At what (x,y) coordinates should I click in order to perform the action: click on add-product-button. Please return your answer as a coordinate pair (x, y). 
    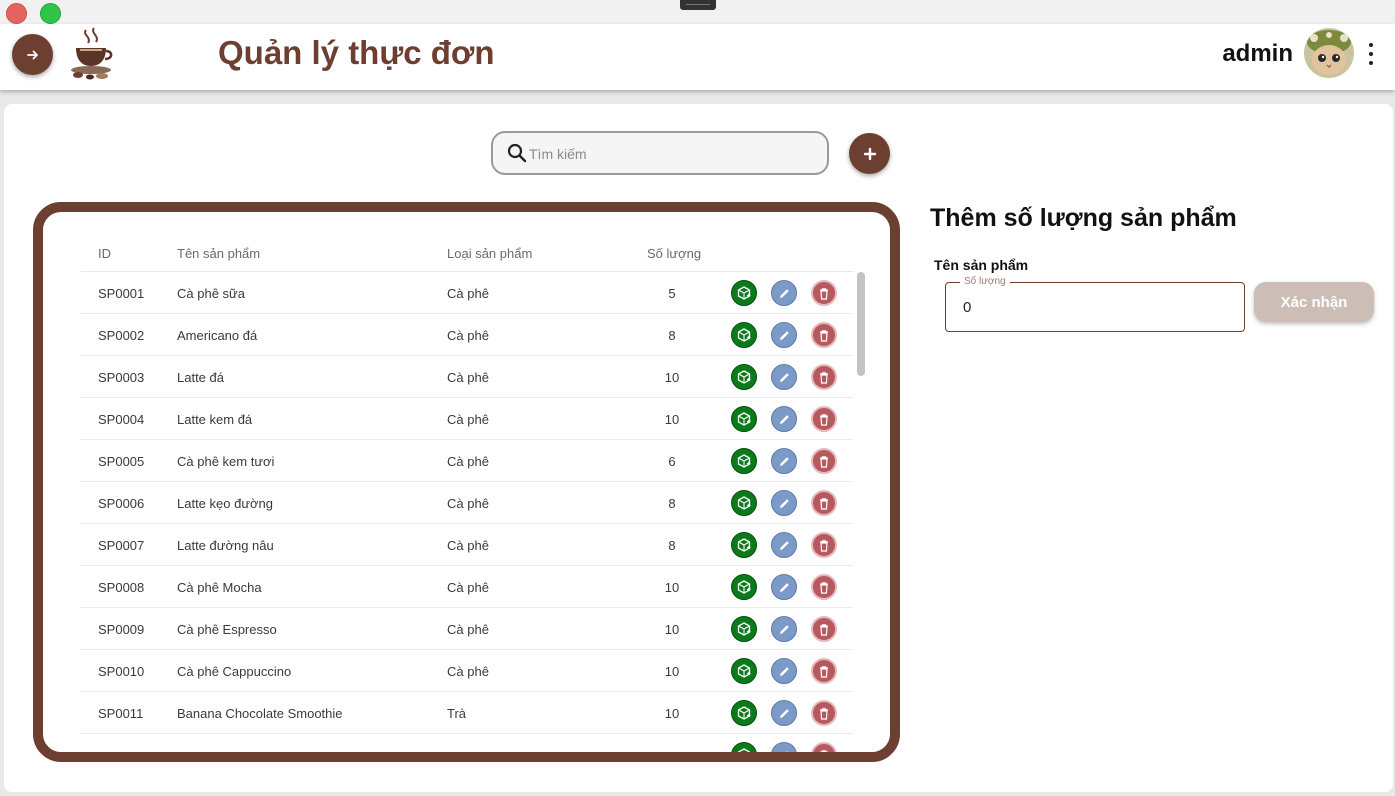
    Looking at the image, I should click on (869, 153).